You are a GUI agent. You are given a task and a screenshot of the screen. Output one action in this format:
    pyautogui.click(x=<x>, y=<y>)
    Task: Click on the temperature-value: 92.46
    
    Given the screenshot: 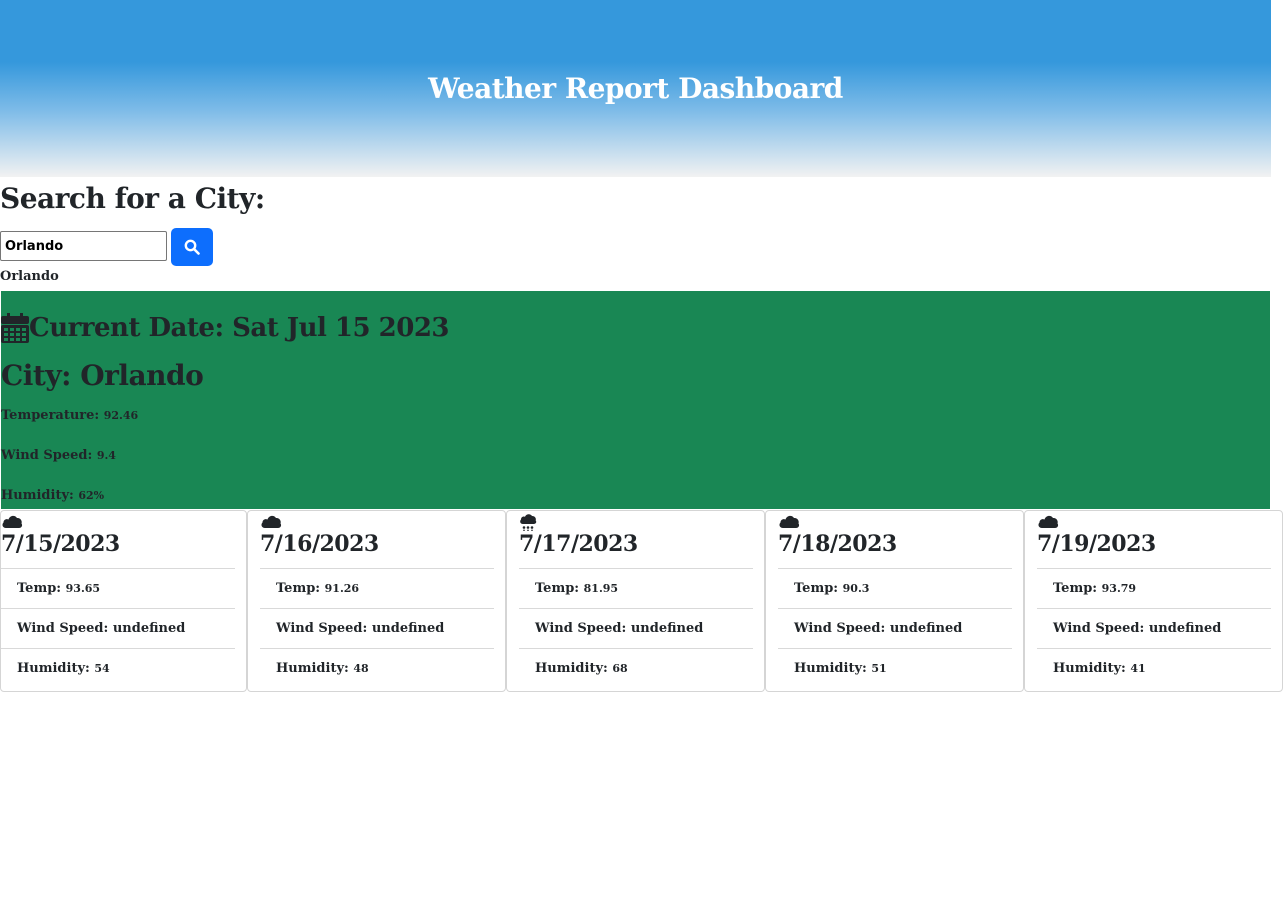 What is the action you would take?
    pyautogui.click(x=121, y=415)
    